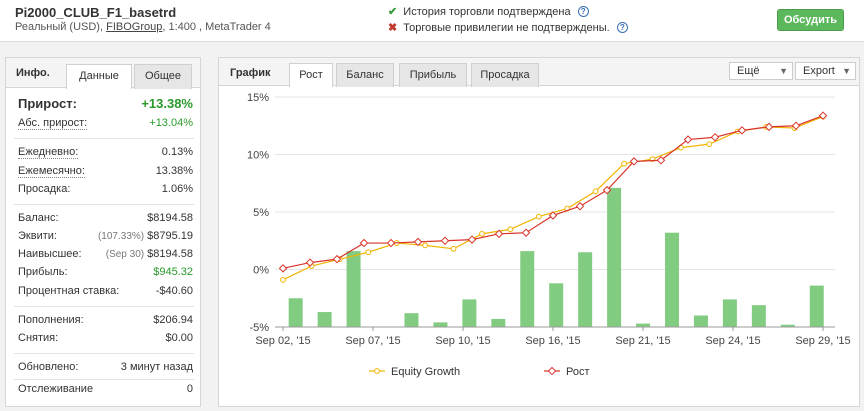 Image resolution: width=864 pixels, height=411 pixels. What do you see at coordinates (105, 219) in the screenshot?
I see `balance-row: Баланс: $8194.58` at bounding box center [105, 219].